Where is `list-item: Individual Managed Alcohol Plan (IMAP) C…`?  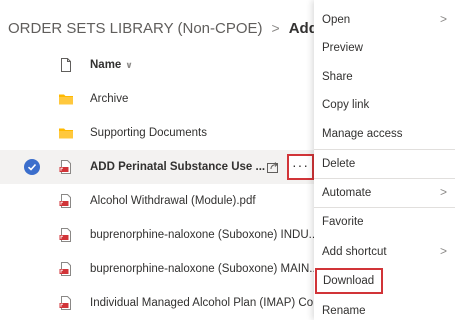
list-item: Individual Managed Alcohol Plan (IMAP) C… is located at coordinates (160, 303).